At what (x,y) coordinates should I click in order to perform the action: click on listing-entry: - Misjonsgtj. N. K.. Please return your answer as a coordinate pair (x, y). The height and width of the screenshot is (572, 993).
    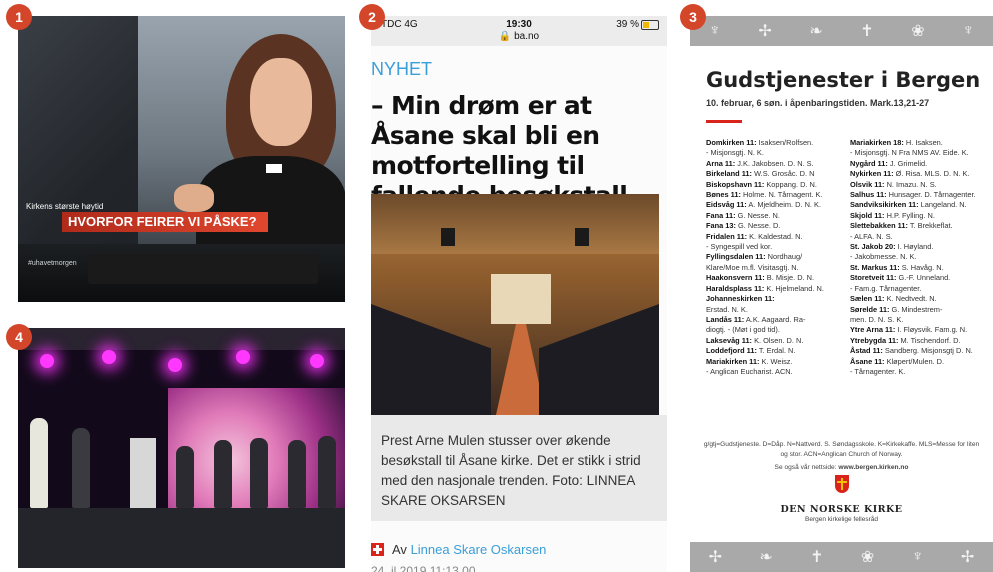
    Looking at the image, I should click on (775, 153).